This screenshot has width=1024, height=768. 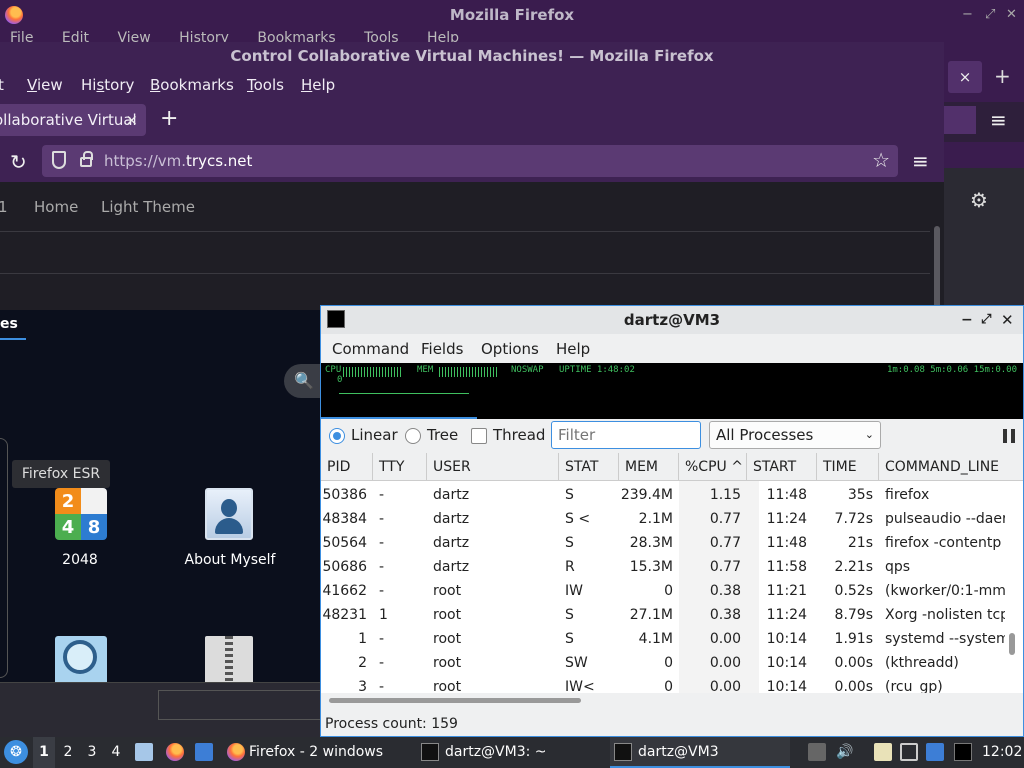 What do you see at coordinates (81, 514) in the screenshot?
I see `game-2048-icon: 2 4 8` at bounding box center [81, 514].